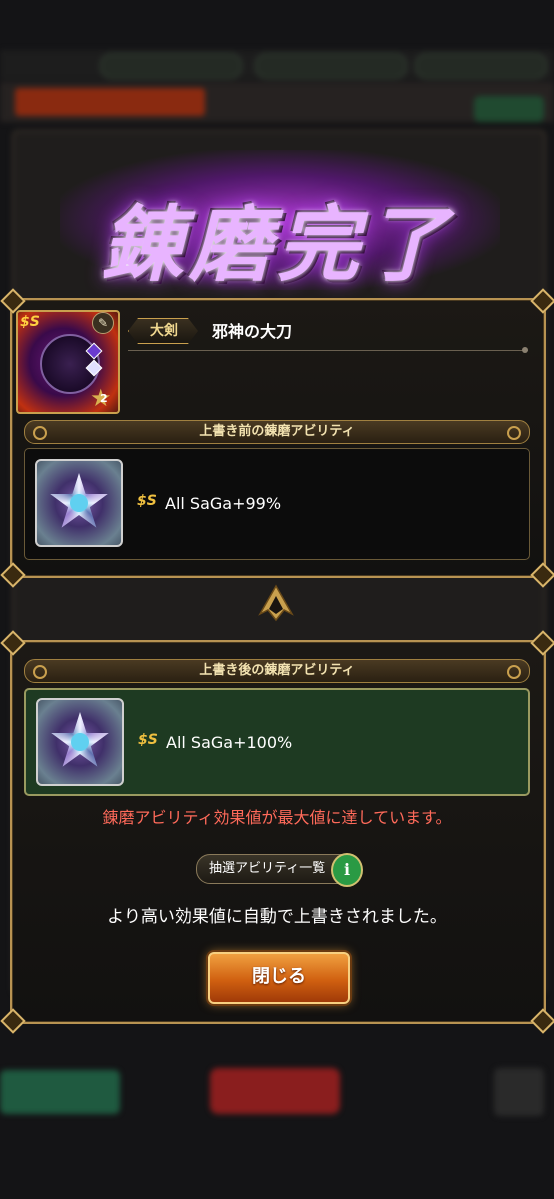 This screenshot has height=1199, width=554. I want to click on bg-red-button, so click(275, 1091).